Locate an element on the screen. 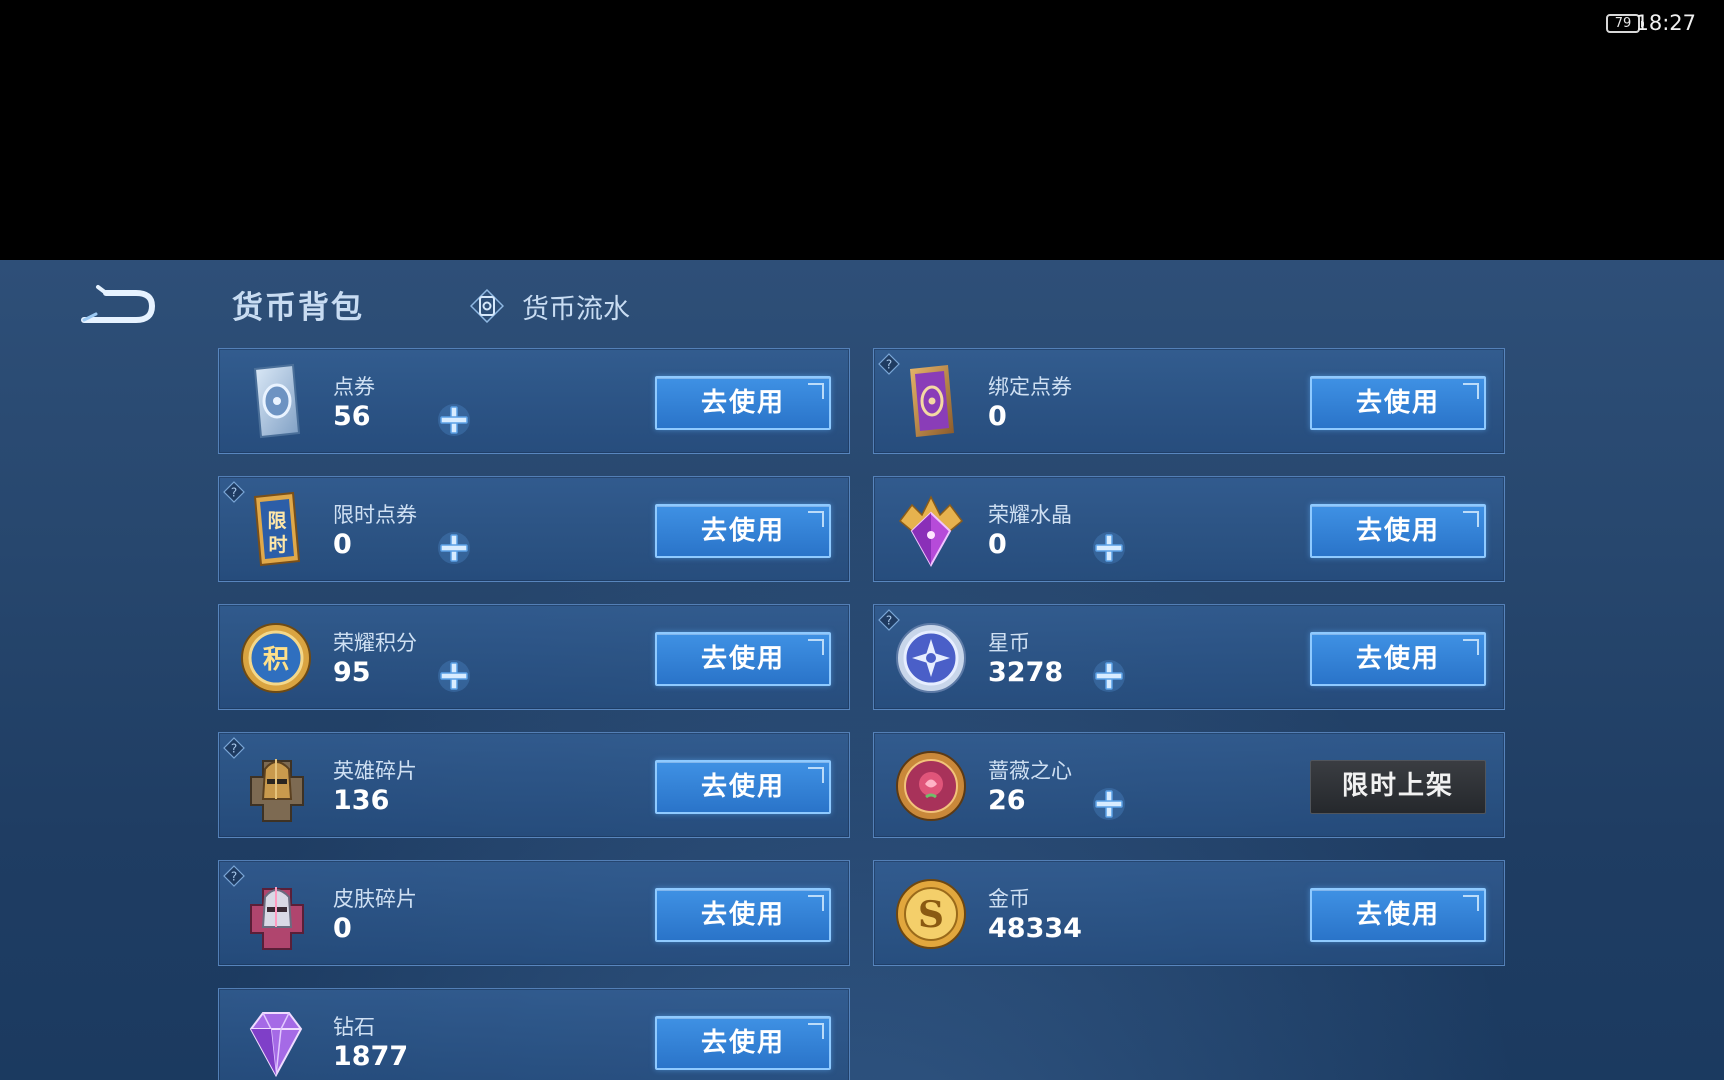 The image size is (1724, 1080). star-coin-icon is located at coordinates (931, 658).